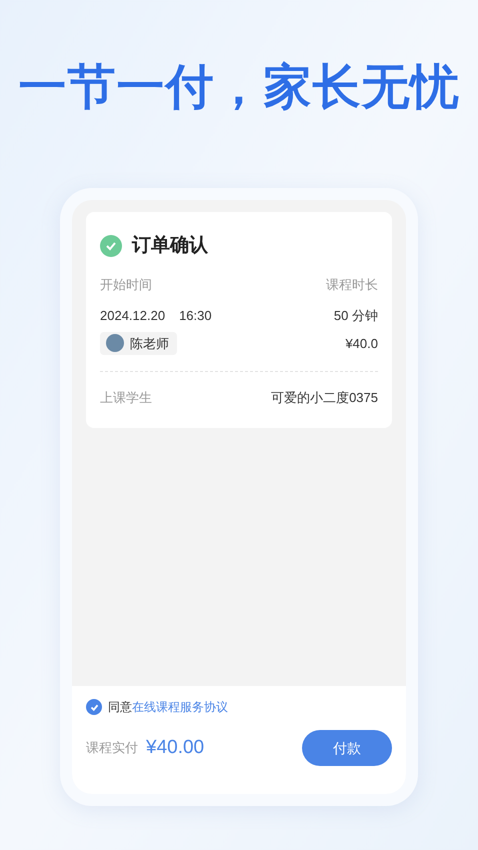  I want to click on teacher-name: 陈老师, so click(149, 343).